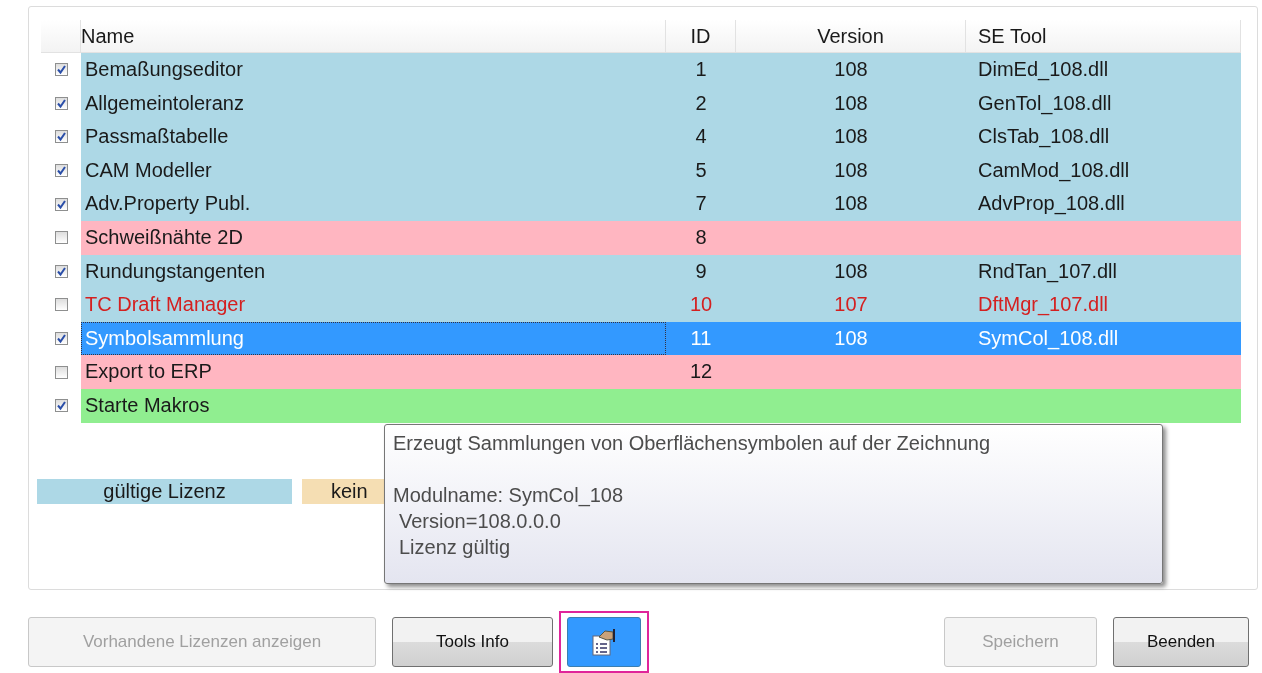  Describe the element at coordinates (701, 36) in the screenshot. I see `column-header: ID` at that location.